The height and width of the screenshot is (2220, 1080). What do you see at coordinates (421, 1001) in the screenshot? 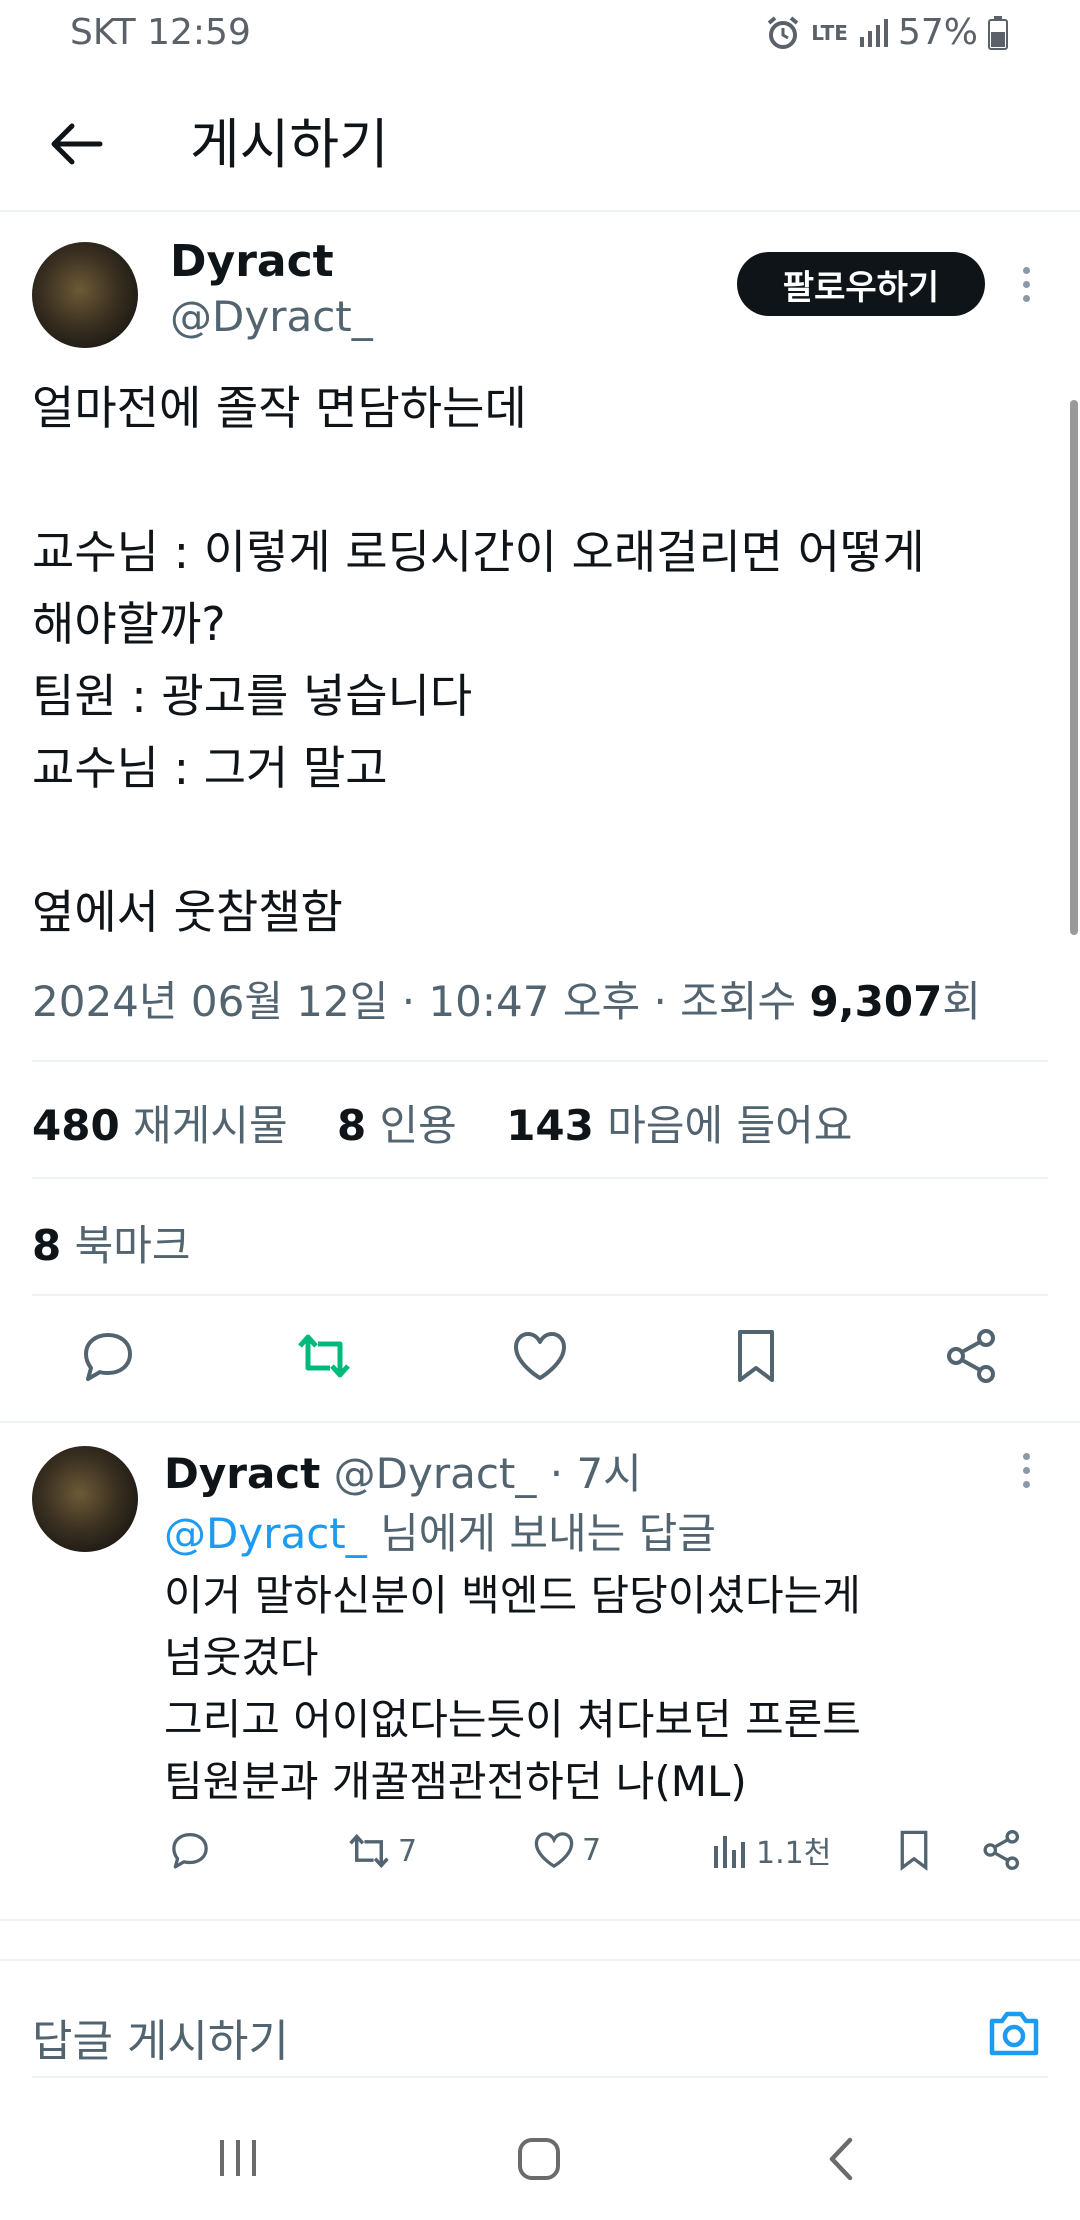
I see `timestamp: 2024년 06월 12일 · 10:47 오후 · 조회수` at bounding box center [421, 1001].